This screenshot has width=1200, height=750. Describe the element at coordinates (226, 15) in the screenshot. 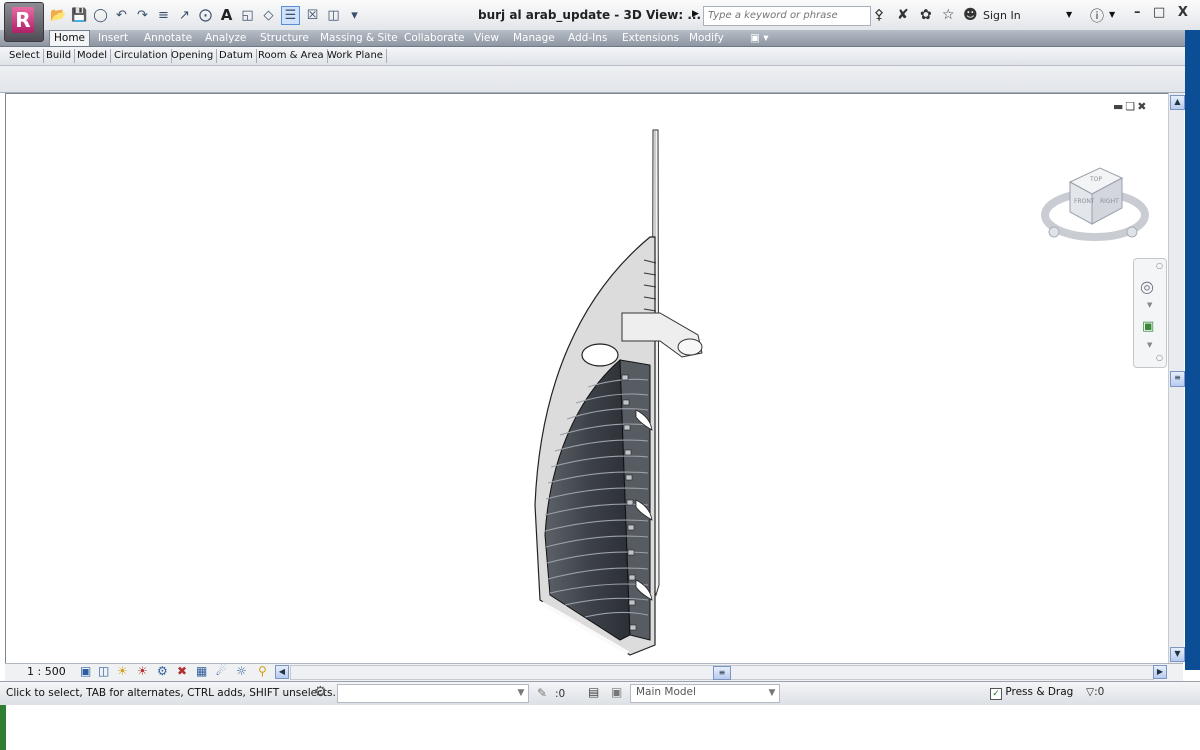

I see `text-icon: A` at that location.